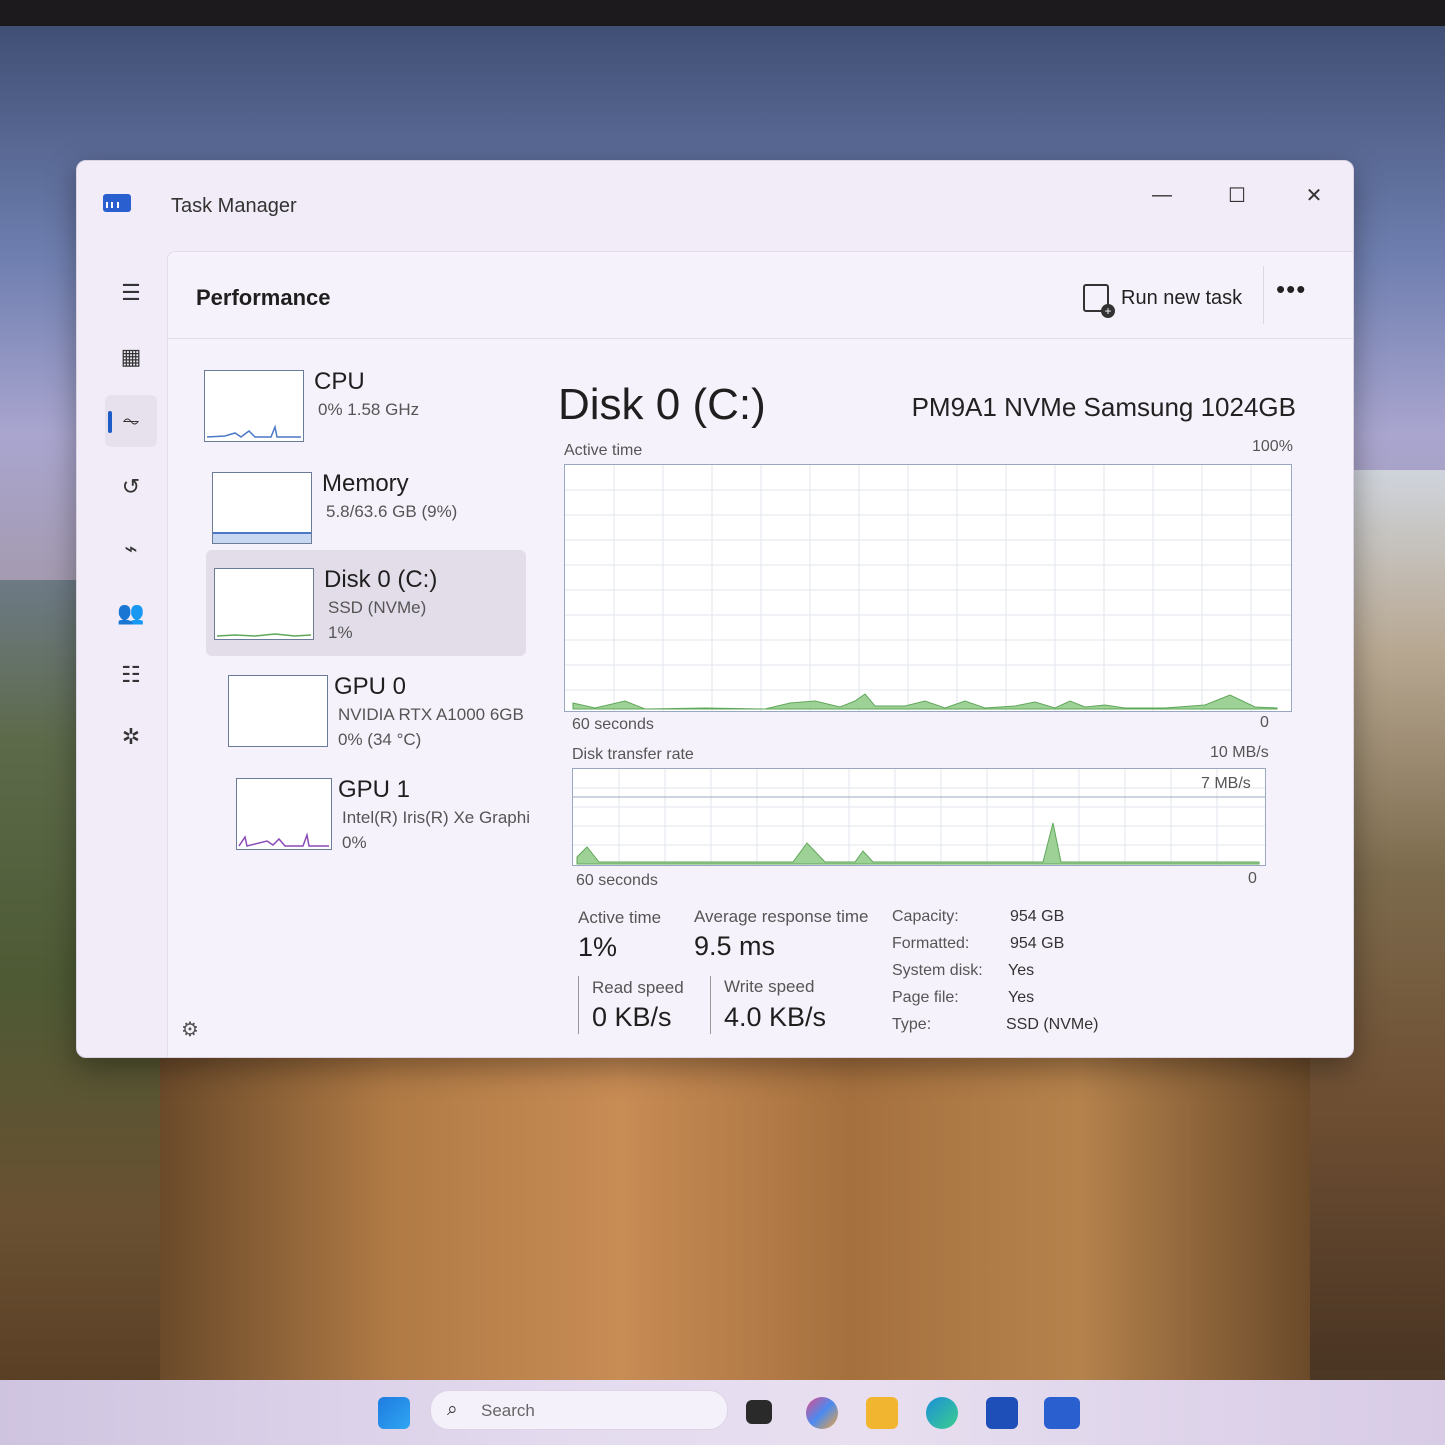 This screenshot has height=1445, width=1445. What do you see at coordinates (1182, 297) in the screenshot?
I see `run-new-task-label: Run new task` at bounding box center [1182, 297].